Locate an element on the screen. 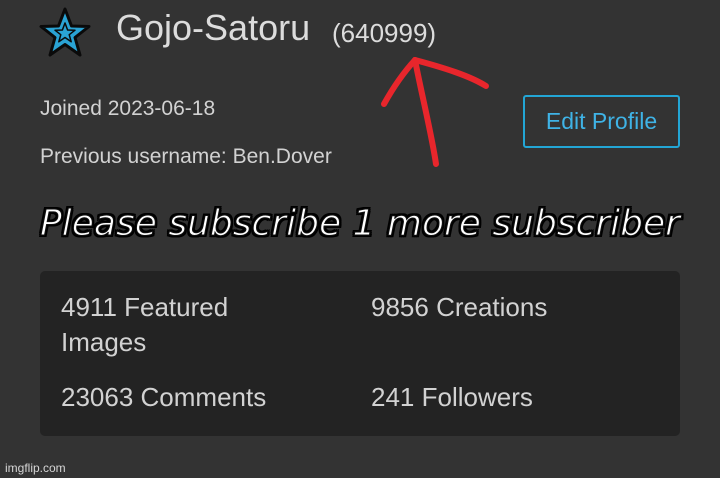 The image size is (720, 478). star-icon is located at coordinates (65, 32).